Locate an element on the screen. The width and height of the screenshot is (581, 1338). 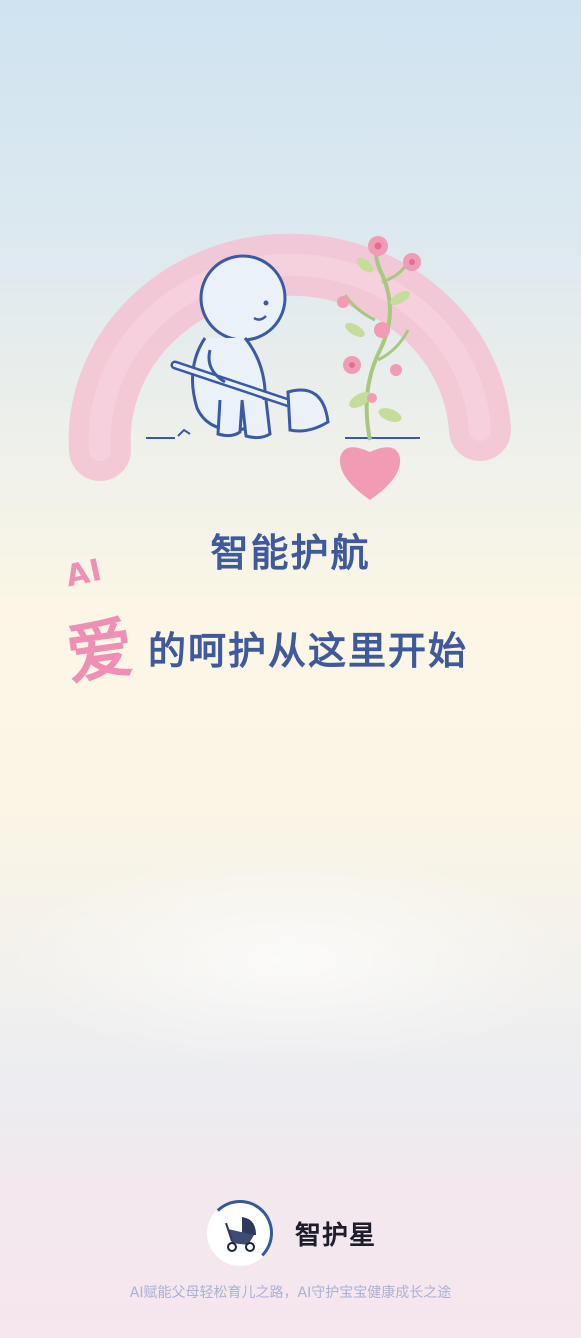
stroller-icon is located at coordinates (240, 1234).